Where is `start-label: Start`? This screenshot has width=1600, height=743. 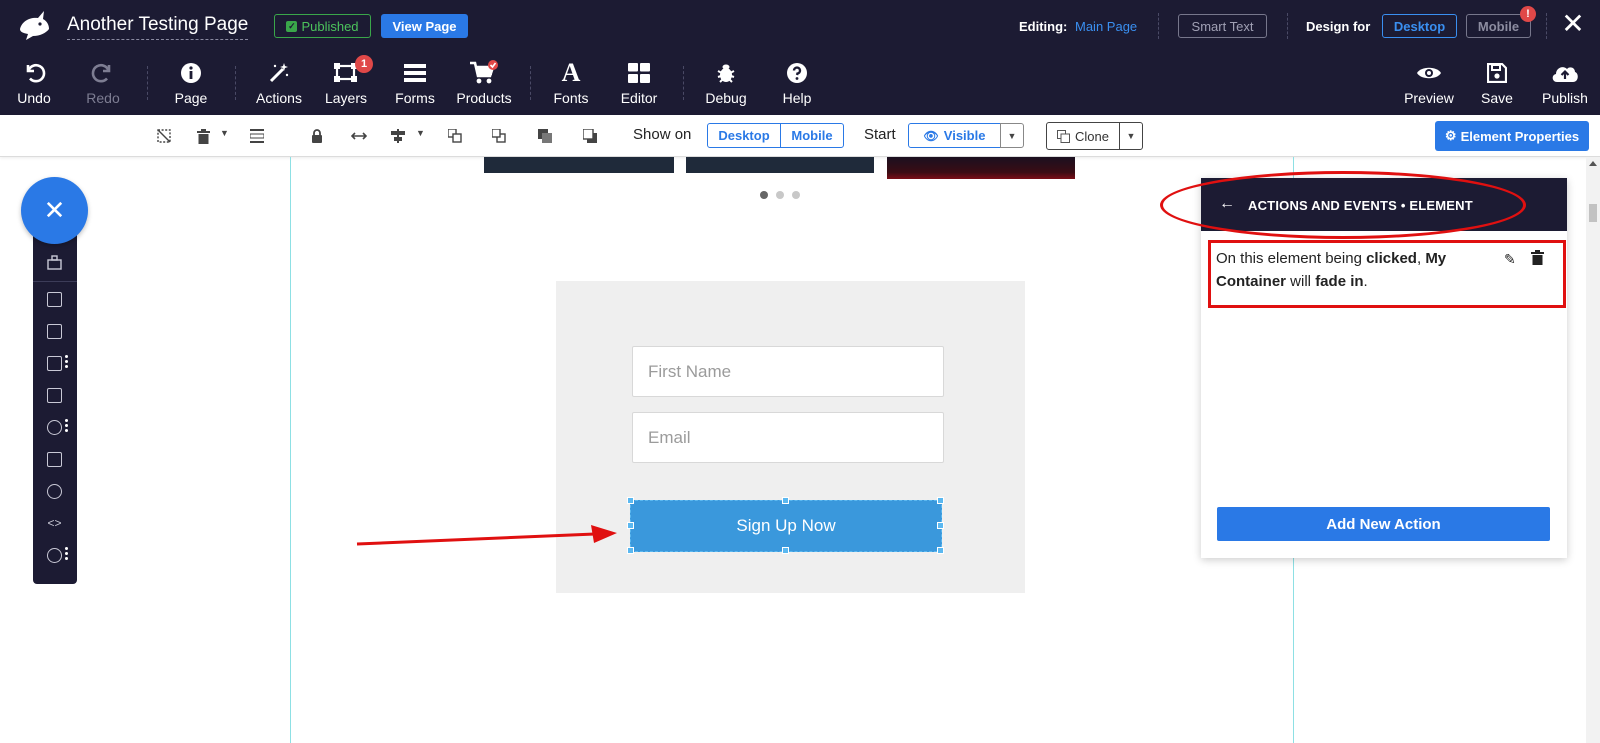
start-label: Start is located at coordinates (880, 134).